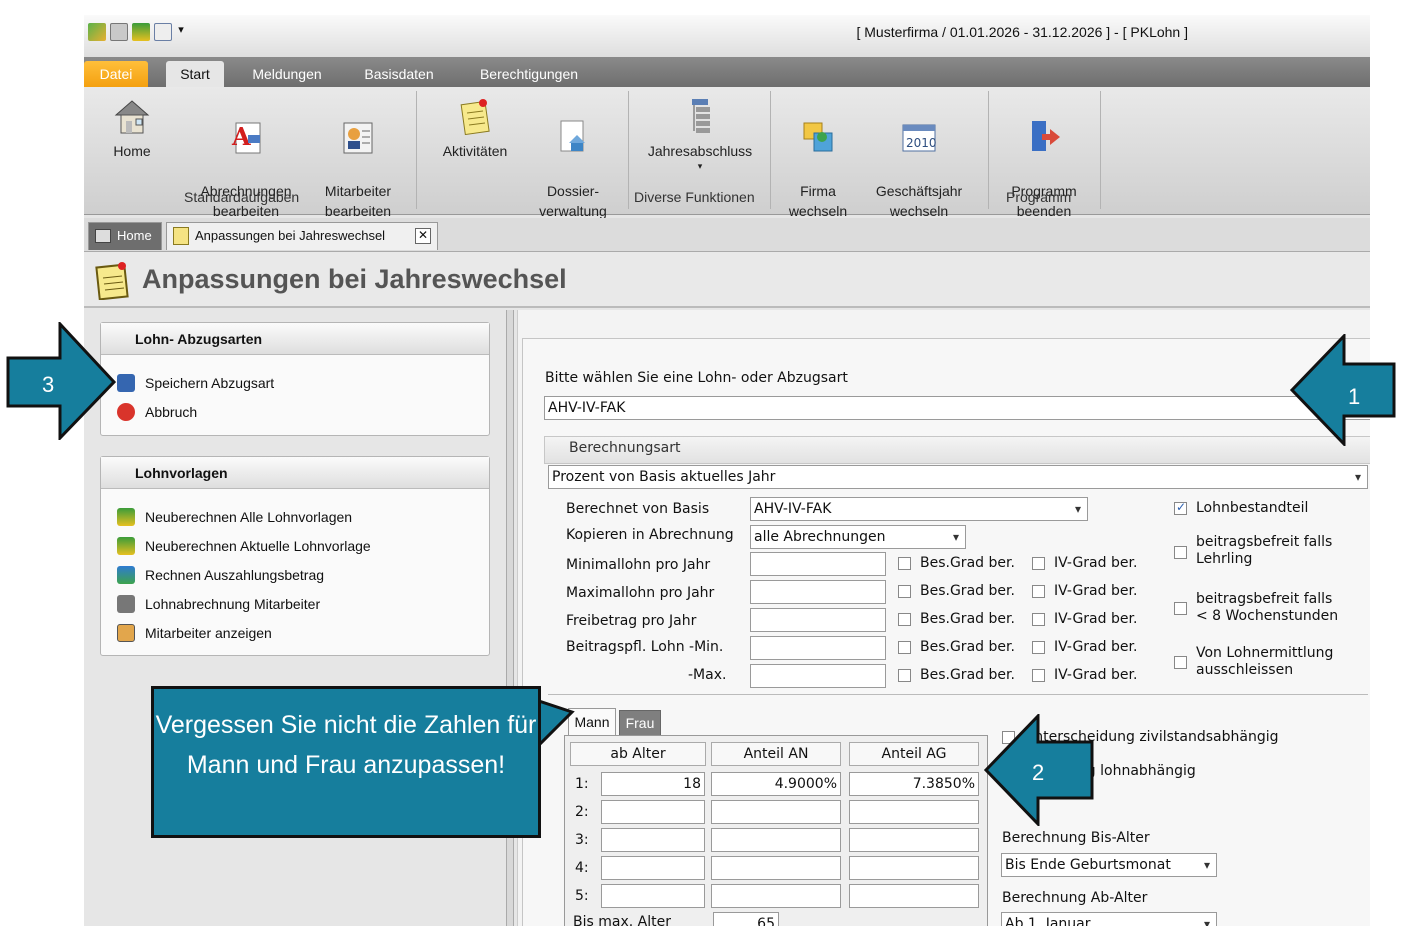 This screenshot has height=926, width=1402. I want to click on bis-alter-select: Bis Ende Geburtsmonat, so click(1109, 865).